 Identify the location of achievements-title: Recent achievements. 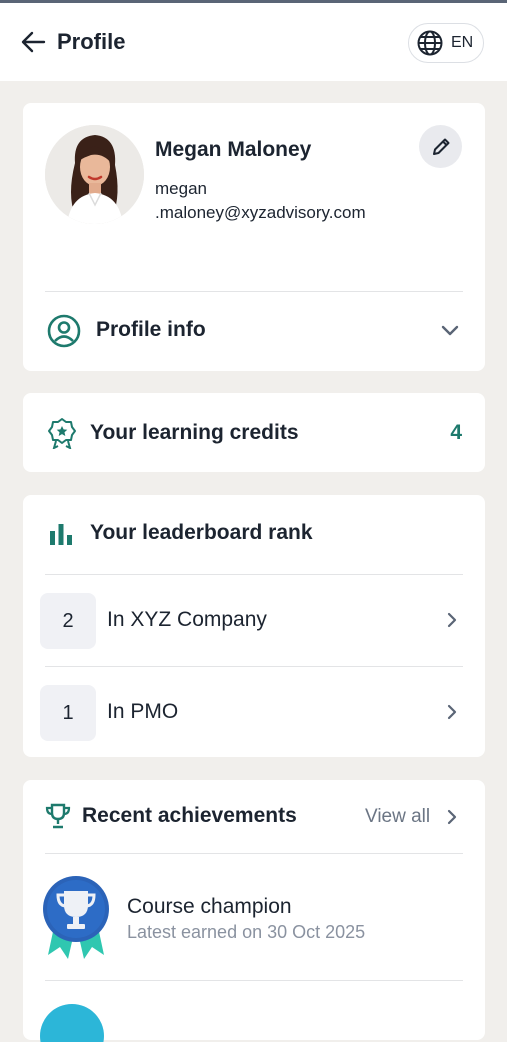
(189, 815).